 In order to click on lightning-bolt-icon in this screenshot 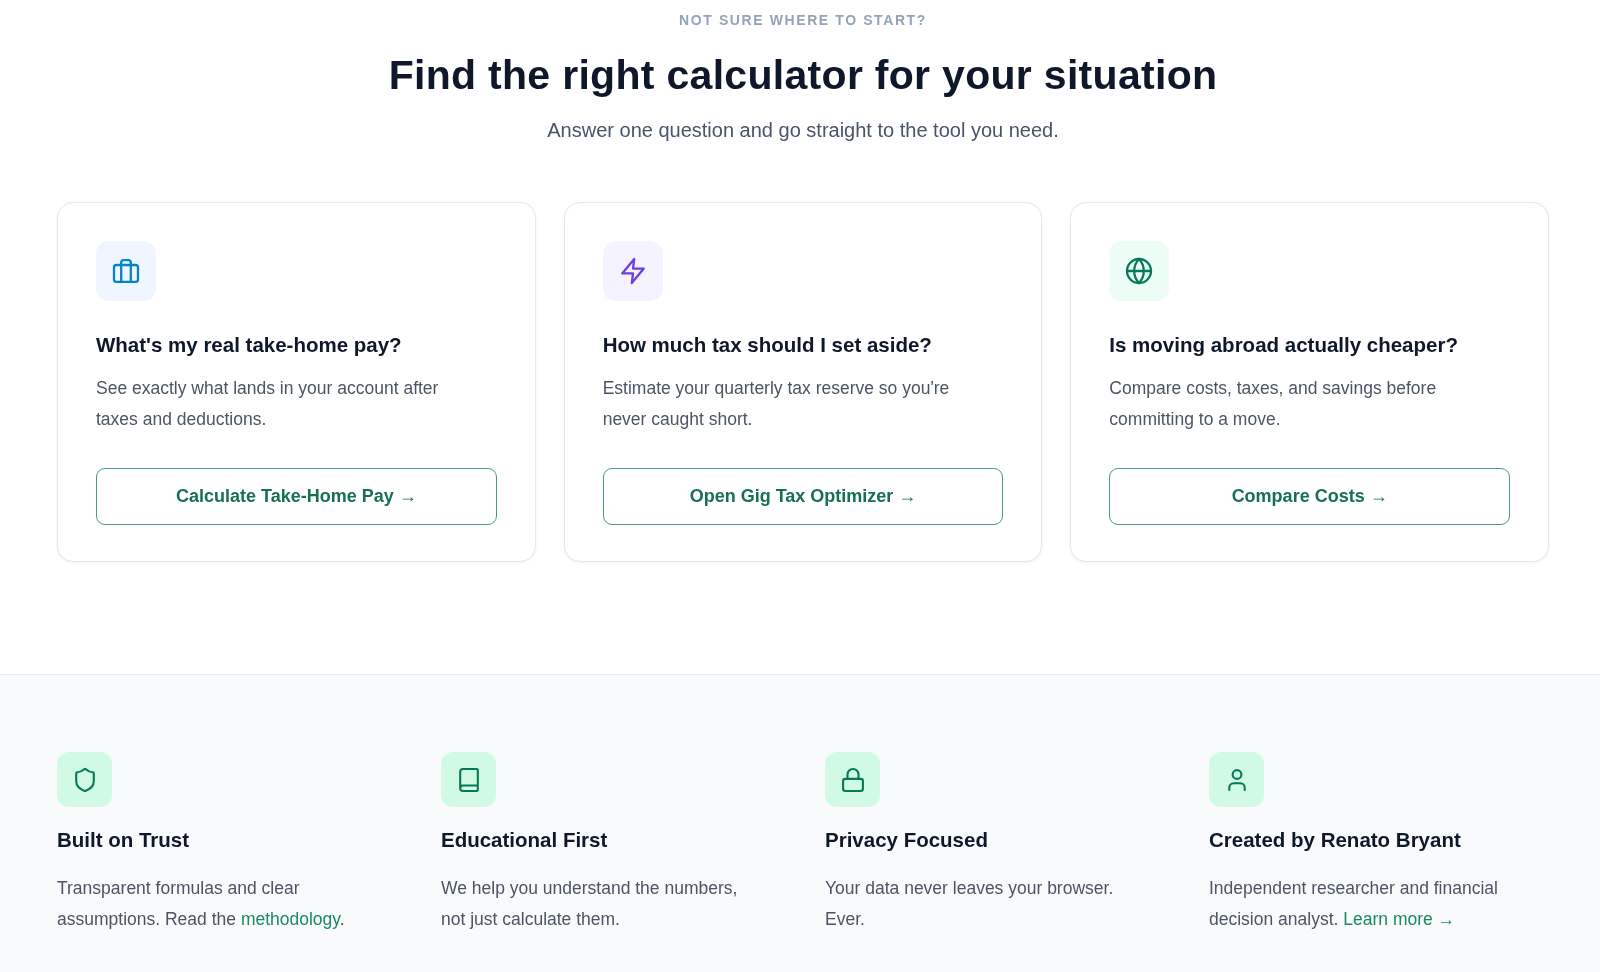, I will do `click(632, 271)`.